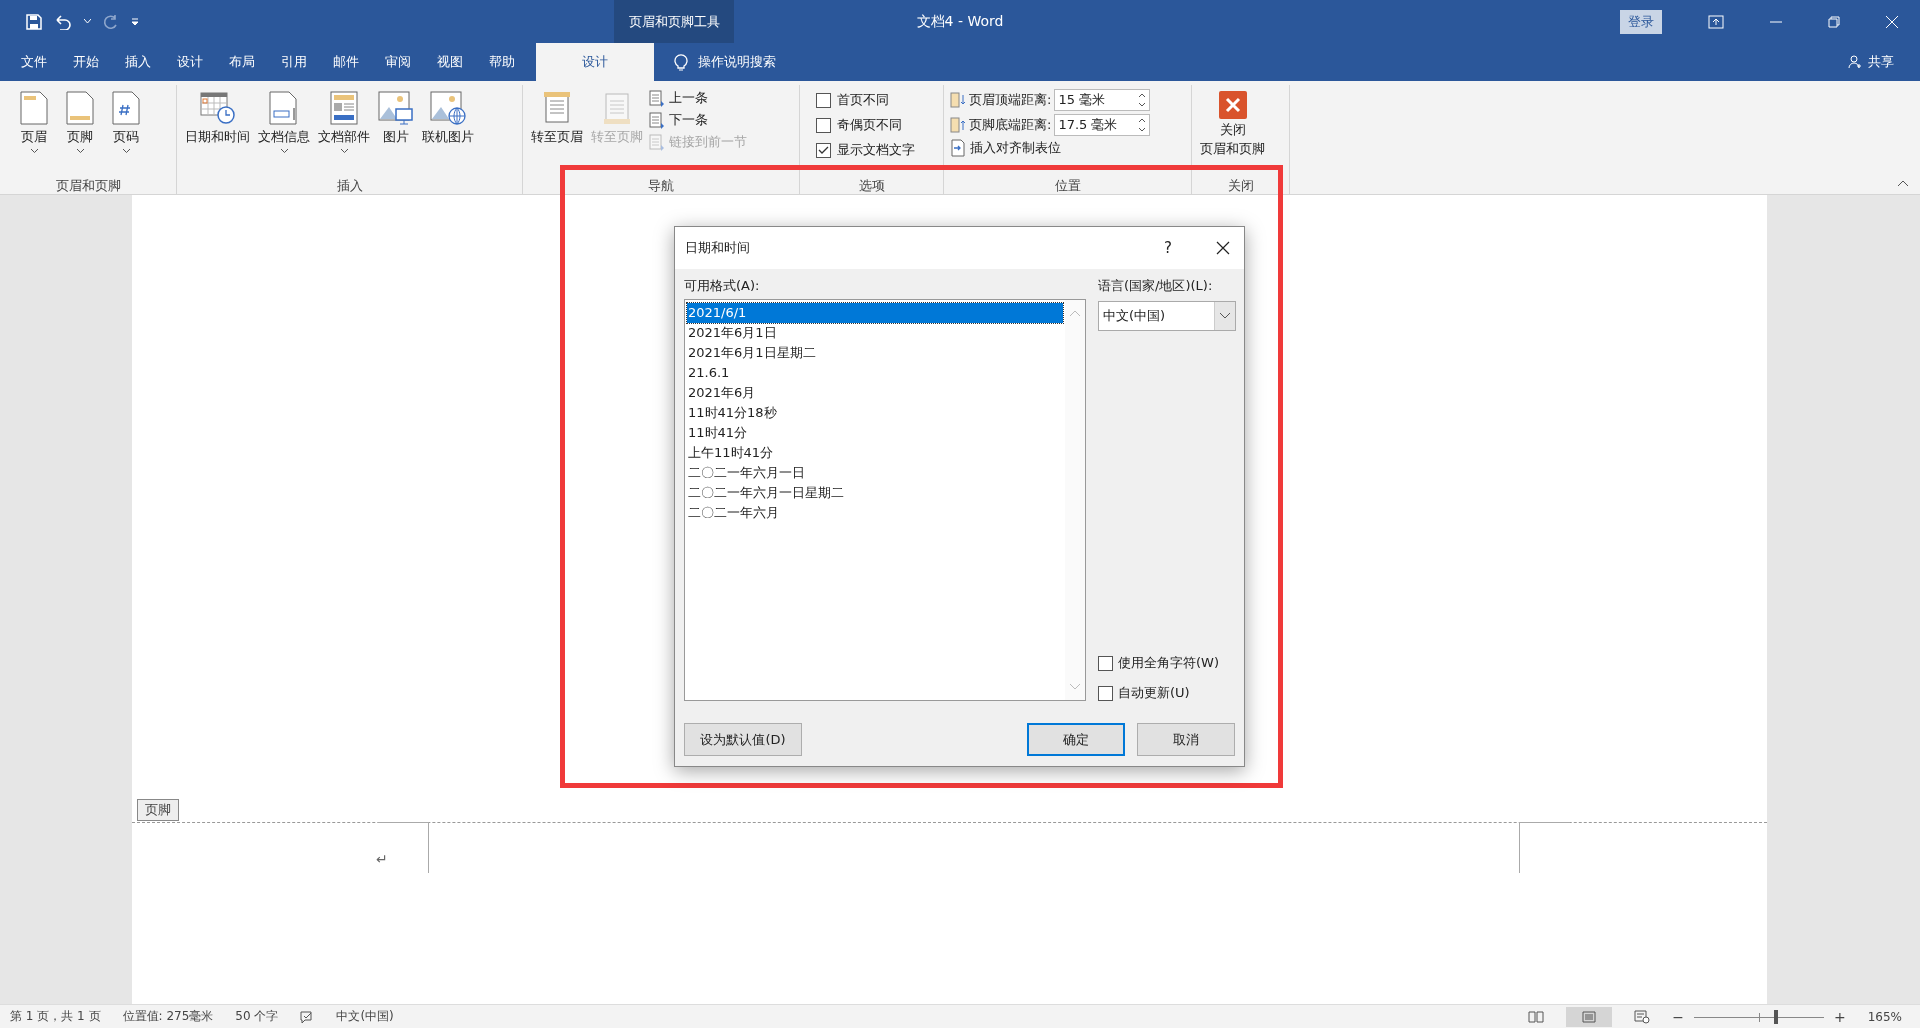 This screenshot has height=1028, width=1920. What do you see at coordinates (242, 62) in the screenshot?
I see `ribbon-tab: 布局` at bounding box center [242, 62].